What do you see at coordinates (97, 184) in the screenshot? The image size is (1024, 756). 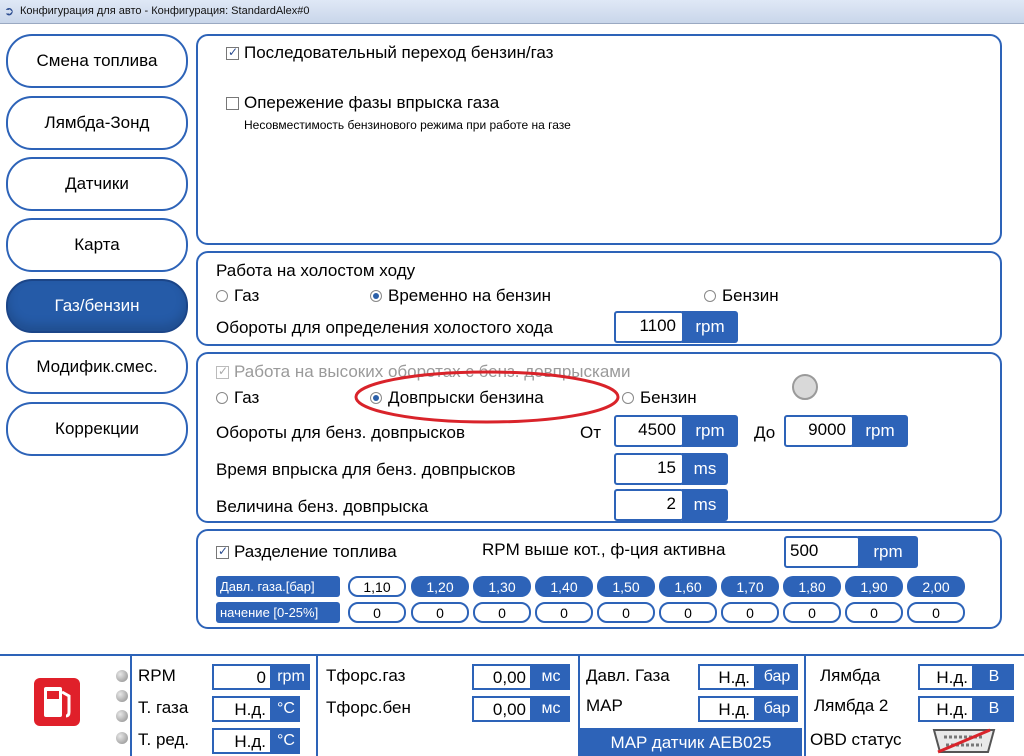 I see `nav-sensors: Датчики` at bounding box center [97, 184].